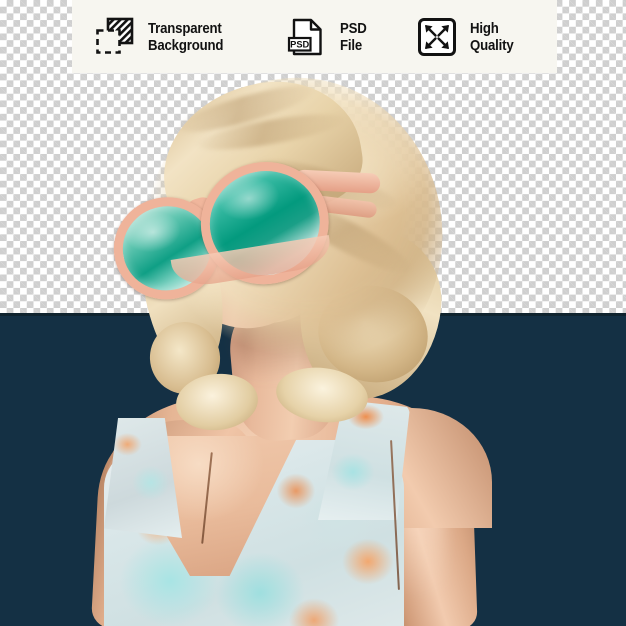  Describe the element at coordinates (328, 37) in the screenshot. I see `feature-psd-file: PSD PSD File` at that location.